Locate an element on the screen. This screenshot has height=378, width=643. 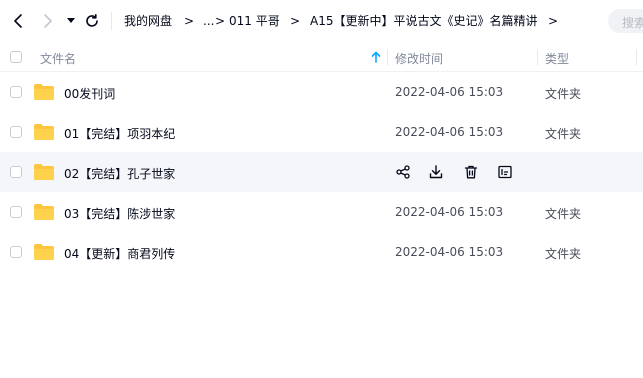
rename-button is located at coordinates (505, 172).